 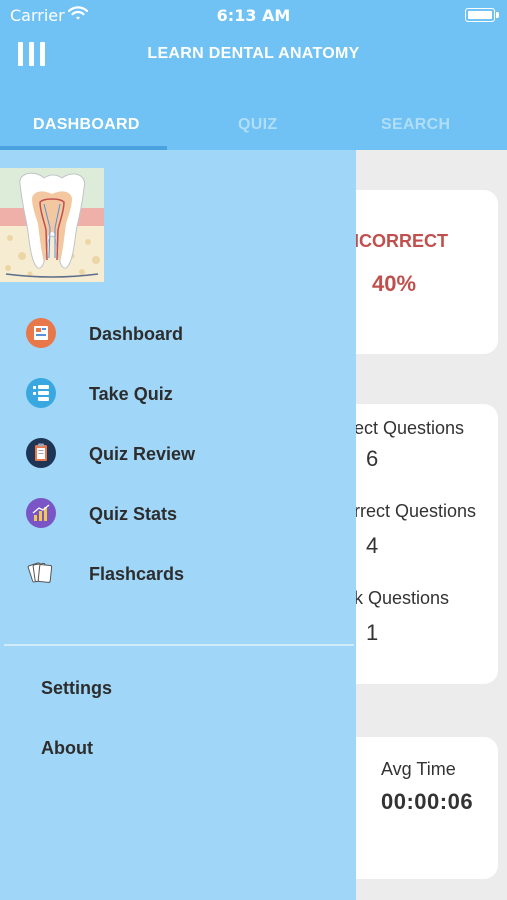 What do you see at coordinates (40, 572) in the screenshot?
I see `flashcards-icon` at bounding box center [40, 572].